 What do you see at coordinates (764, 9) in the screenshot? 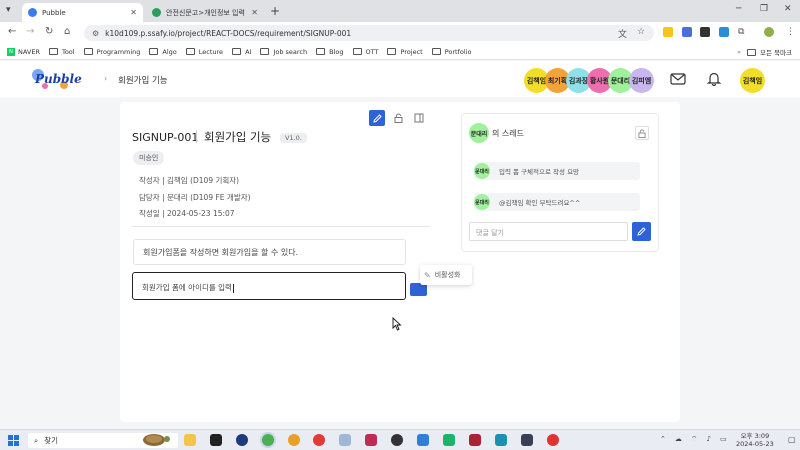
I see `maximize-icon: ❐` at bounding box center [764, 9].